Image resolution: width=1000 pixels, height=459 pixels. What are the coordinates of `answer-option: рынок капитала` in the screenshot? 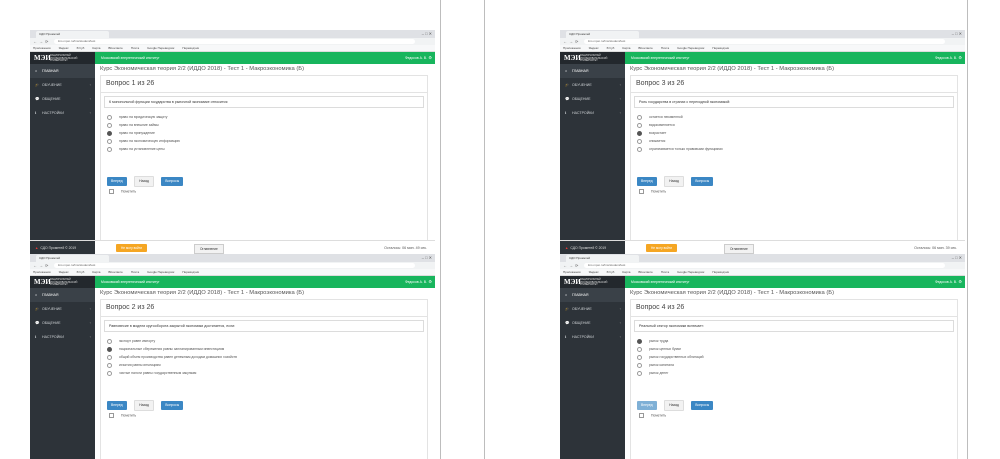 It's located at (670, 365).